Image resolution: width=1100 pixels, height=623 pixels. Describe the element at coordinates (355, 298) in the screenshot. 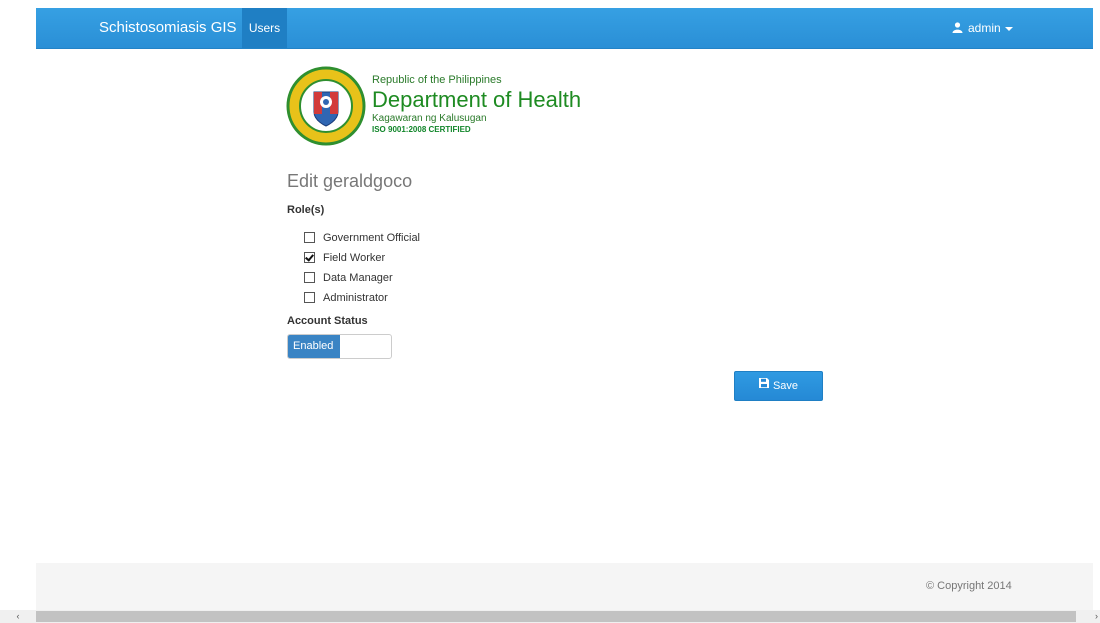

I see `role-label: Administrator` at that location.